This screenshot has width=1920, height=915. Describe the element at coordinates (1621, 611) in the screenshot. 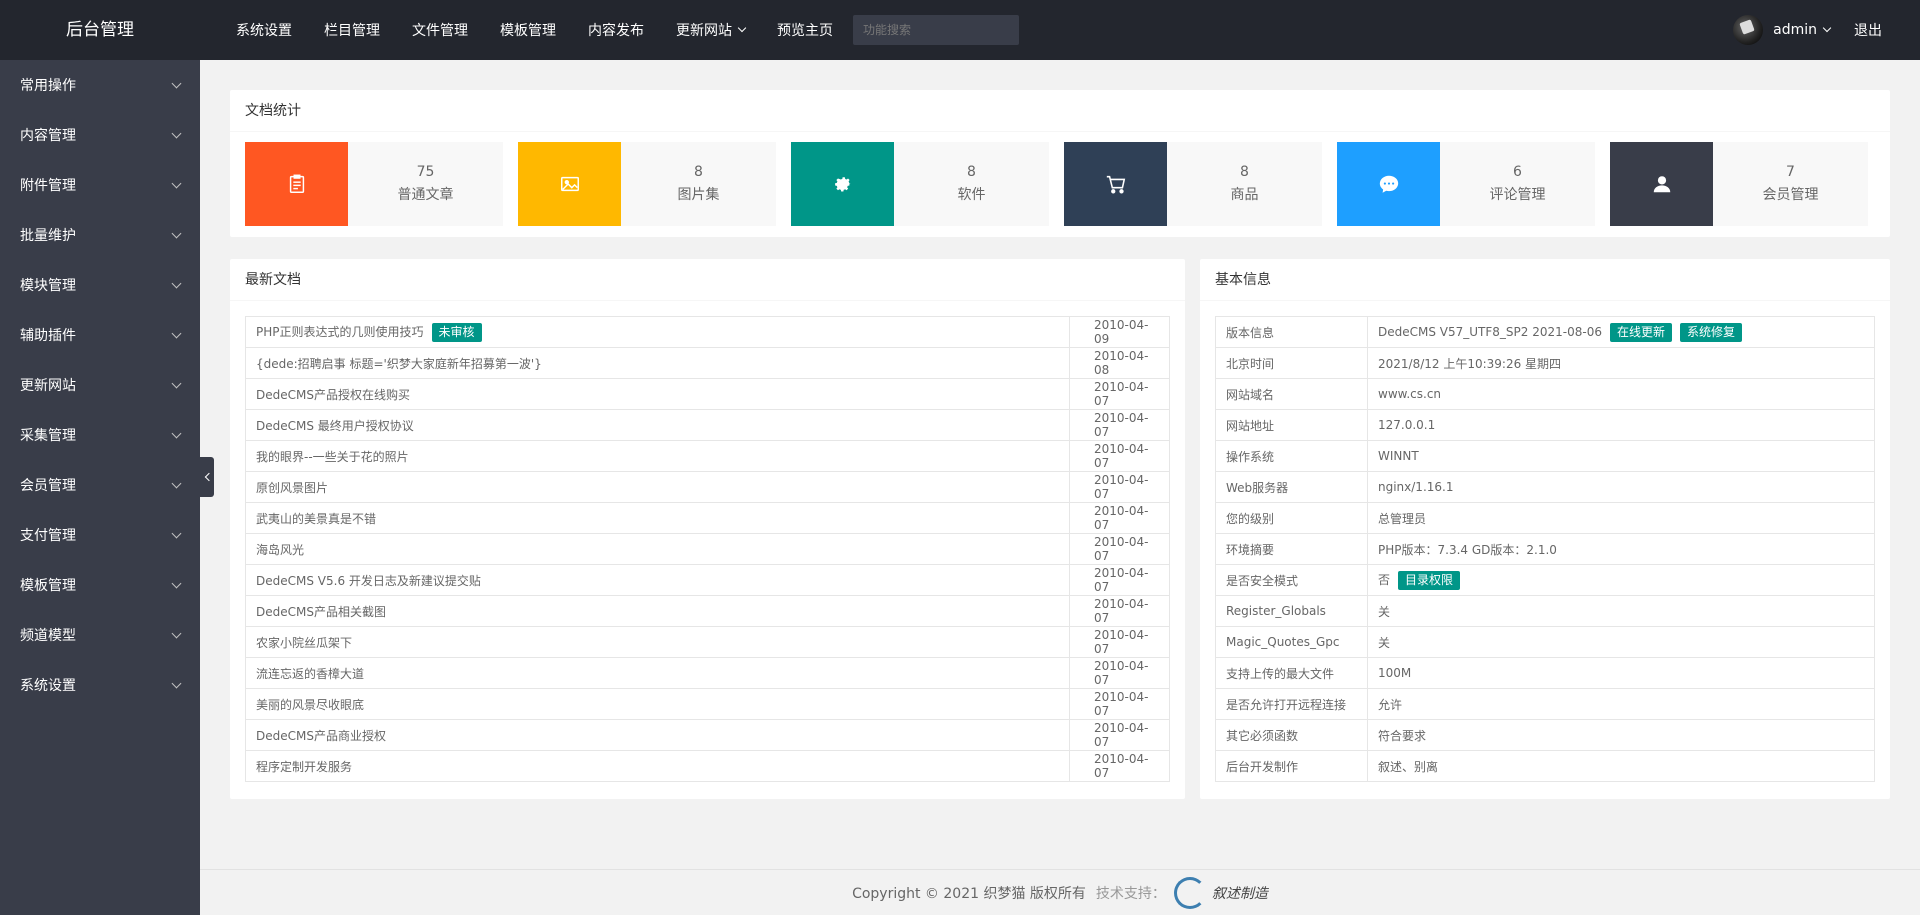

I see `info-value-cell: 关` at that location.